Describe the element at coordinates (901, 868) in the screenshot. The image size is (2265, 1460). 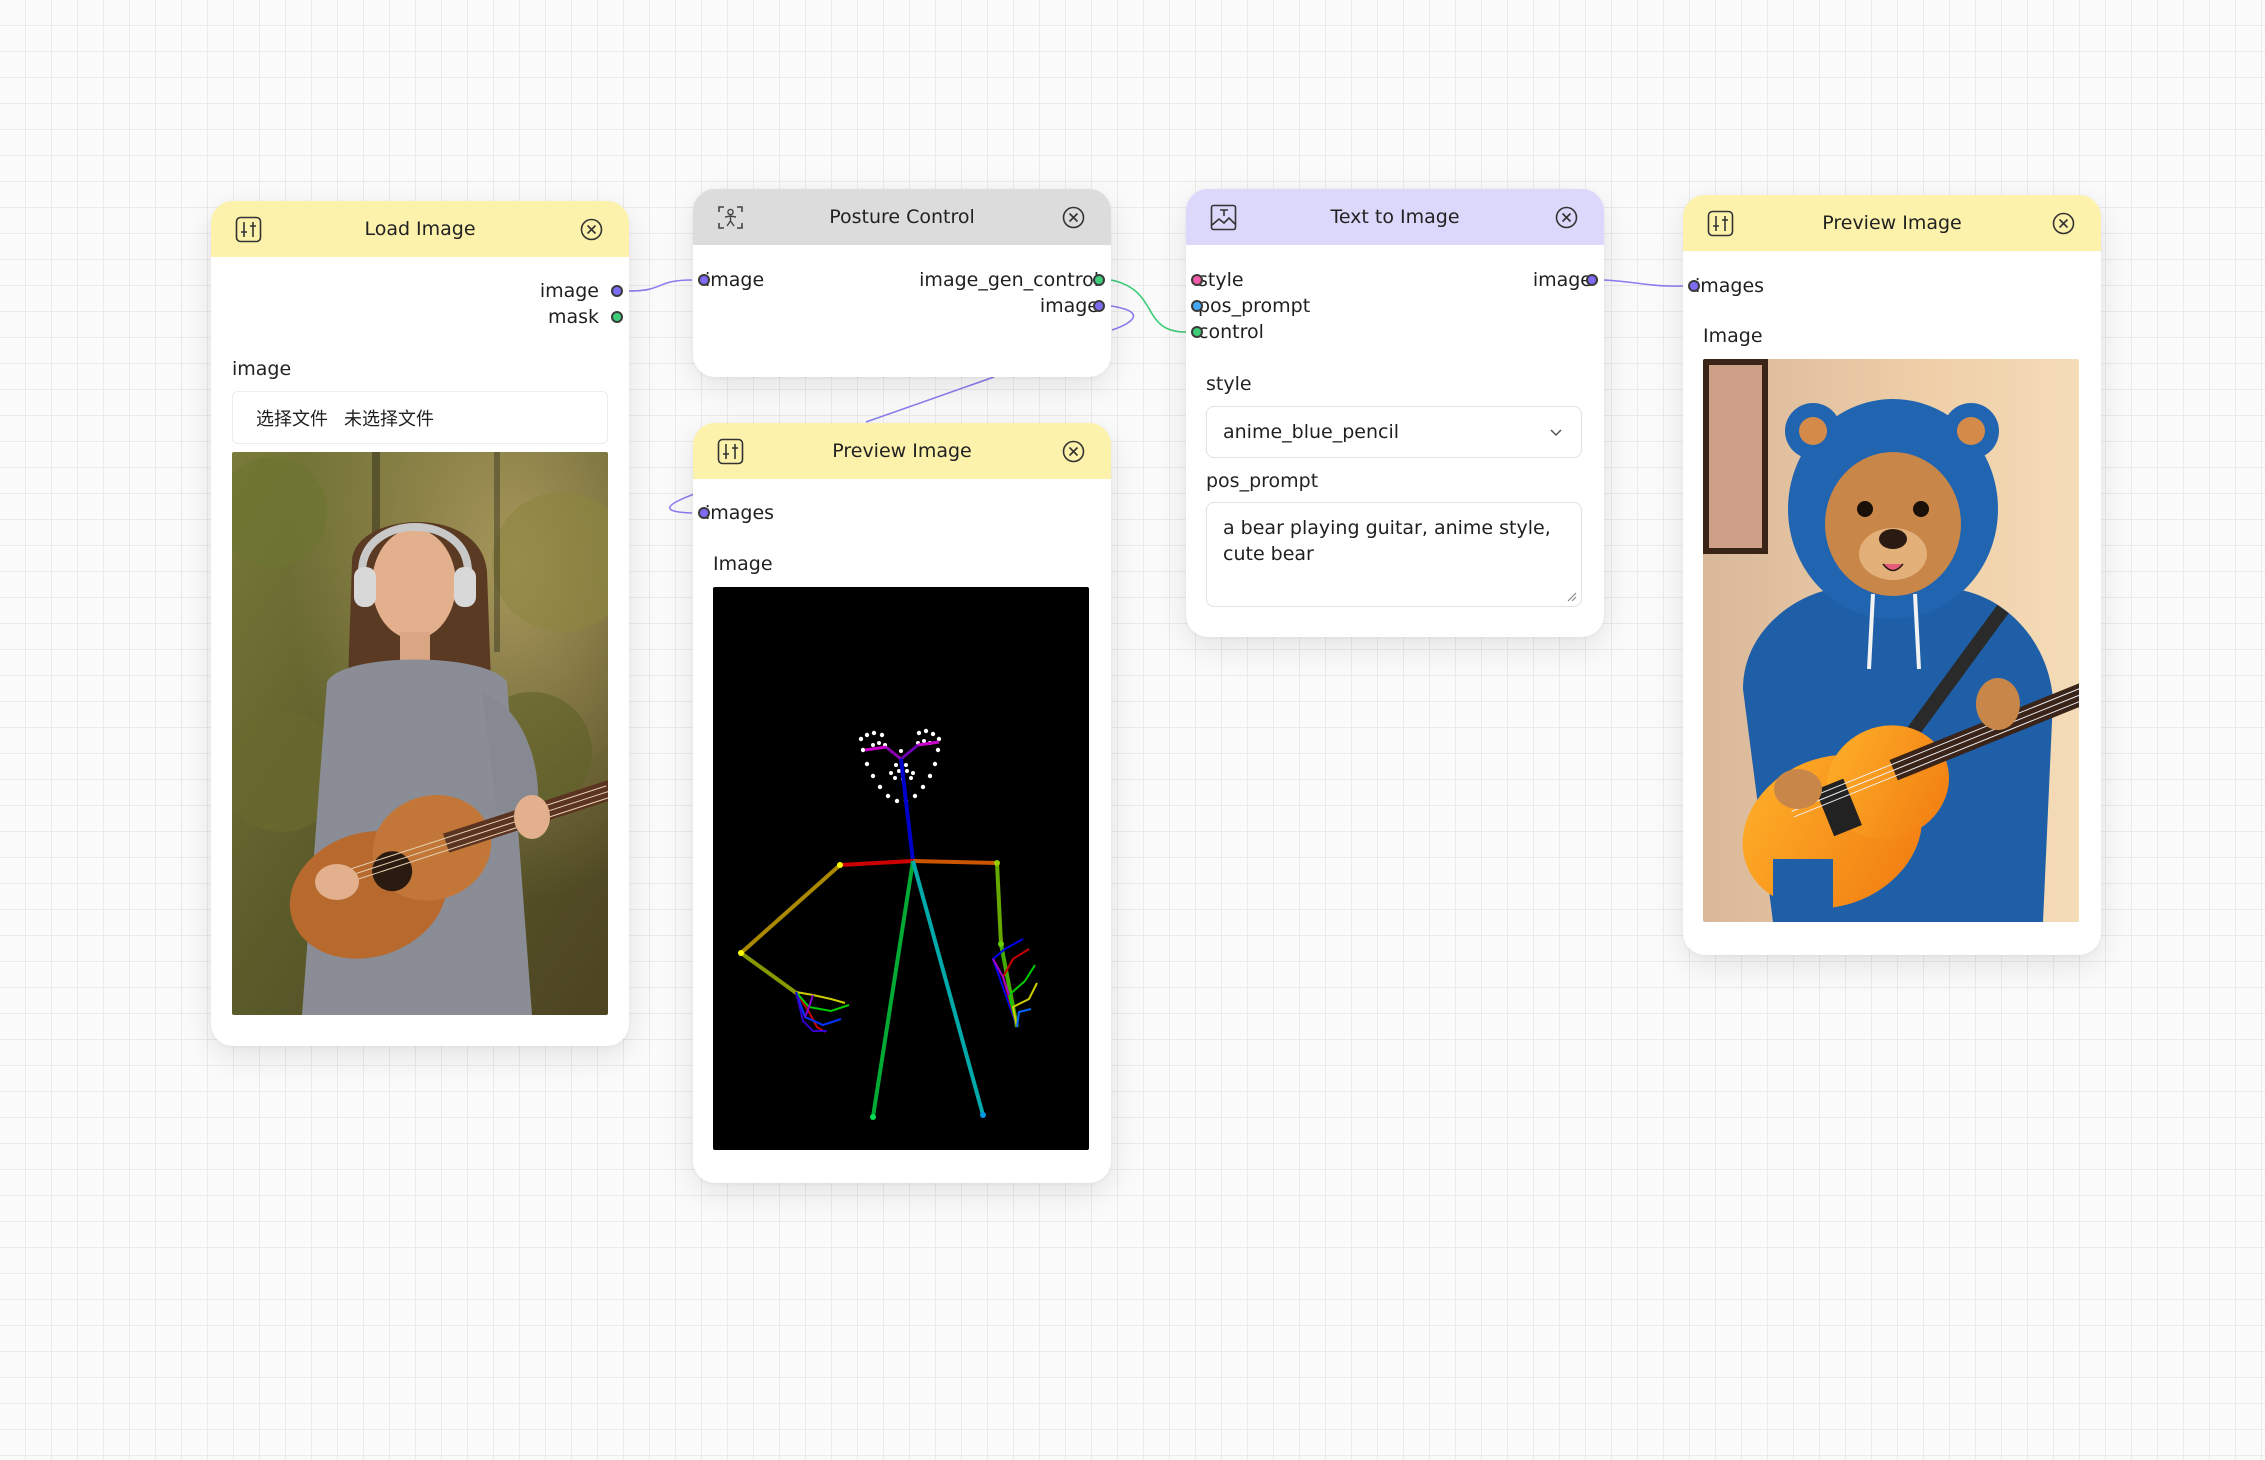
I see `pose-skeleton-image` at that location.